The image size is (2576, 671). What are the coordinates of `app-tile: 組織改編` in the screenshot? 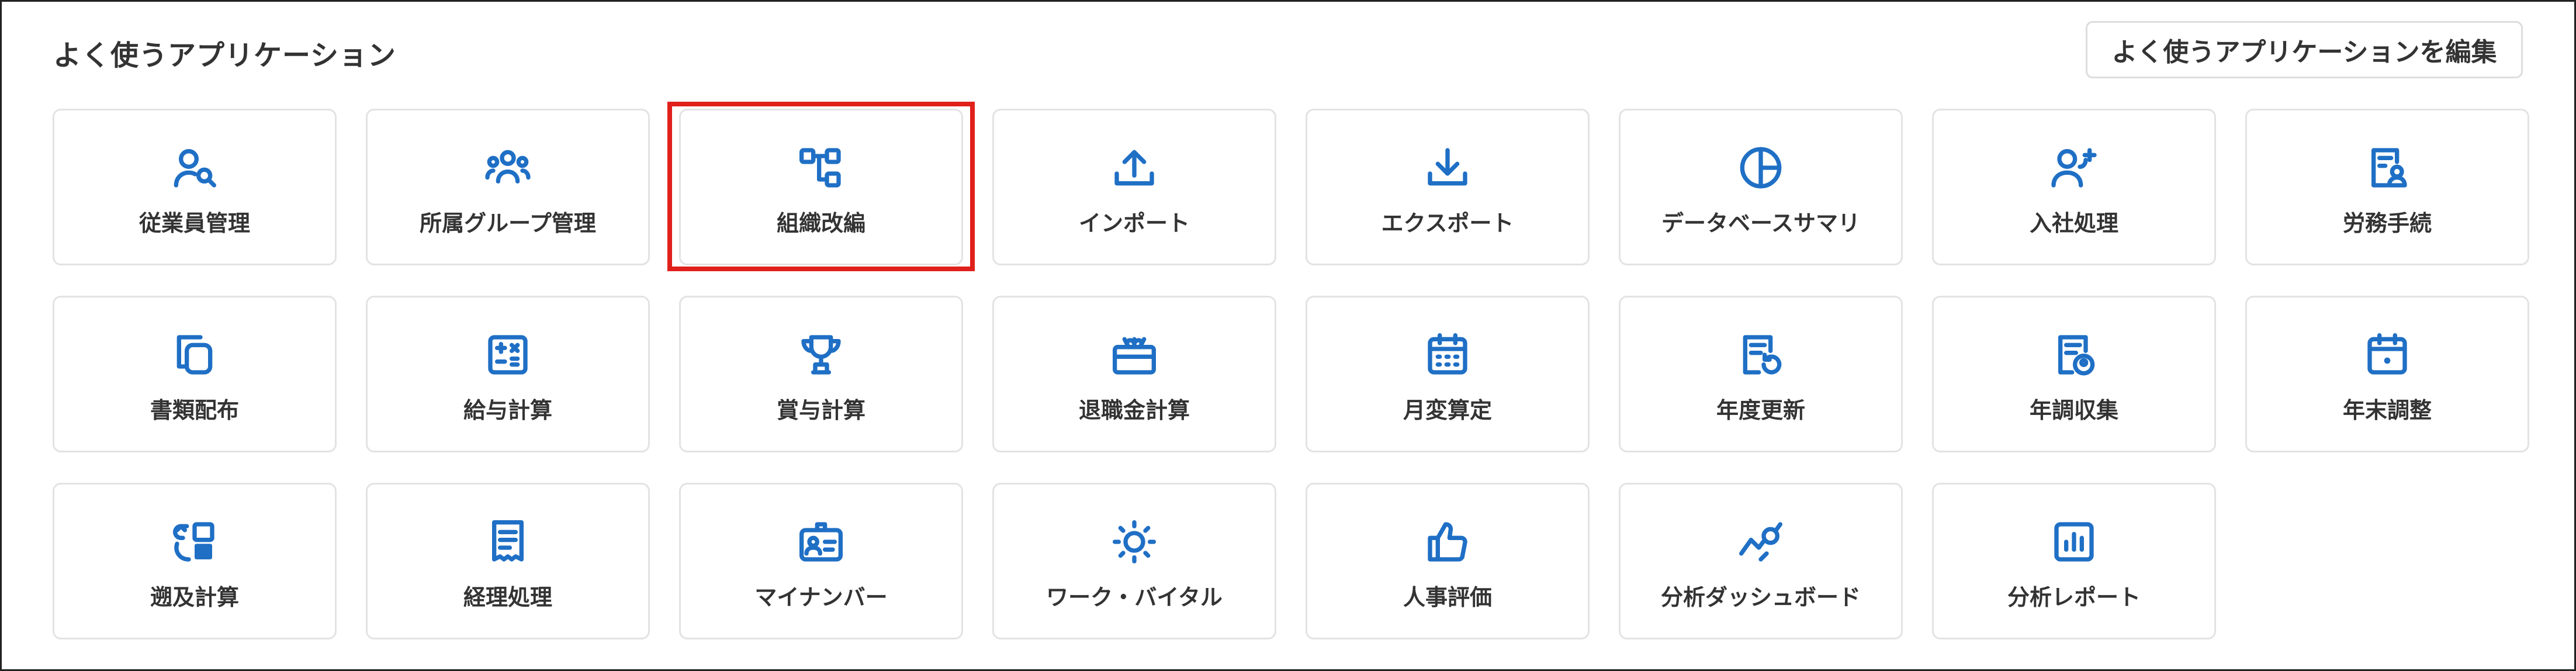 It's located at (821, 187).